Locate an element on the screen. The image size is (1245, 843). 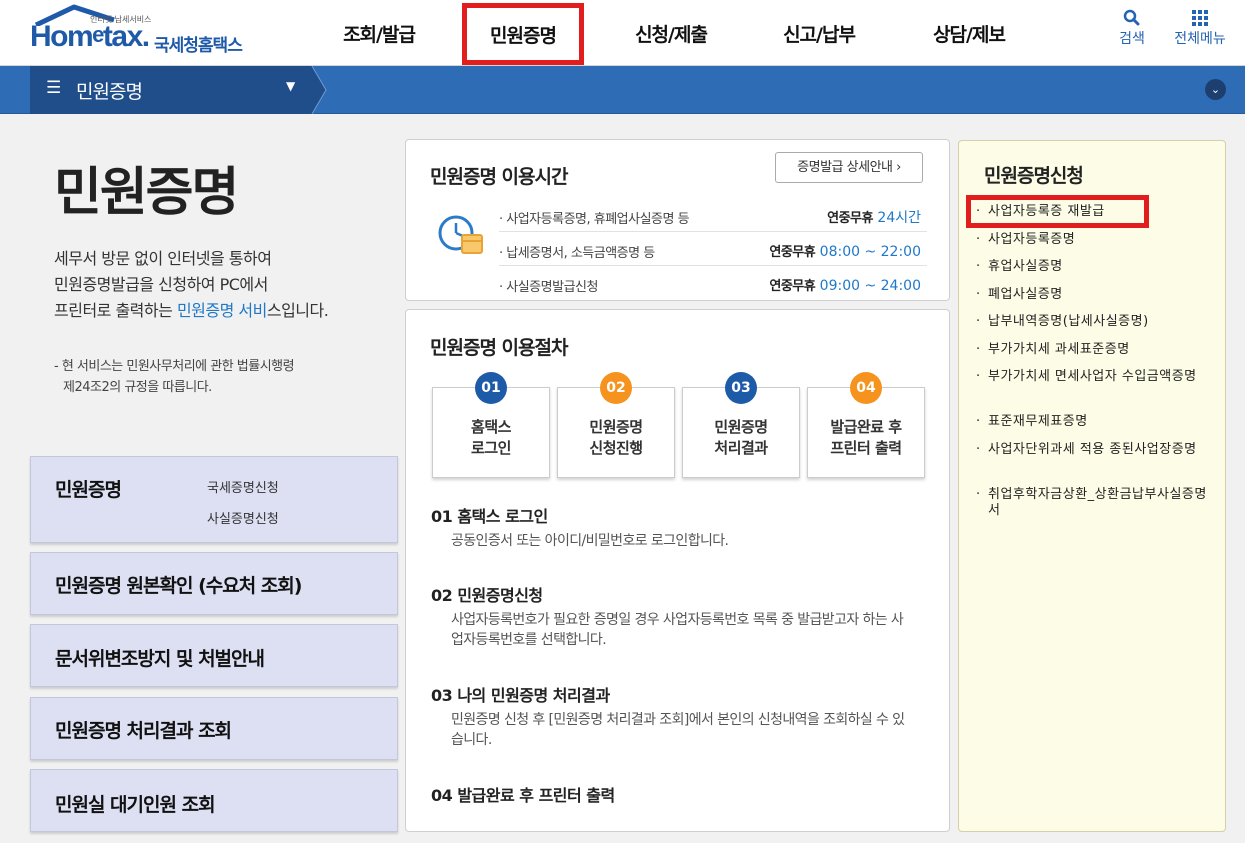
procedure-detail-heading: 02 민원증명신청 is located at coordinates (487, 595).